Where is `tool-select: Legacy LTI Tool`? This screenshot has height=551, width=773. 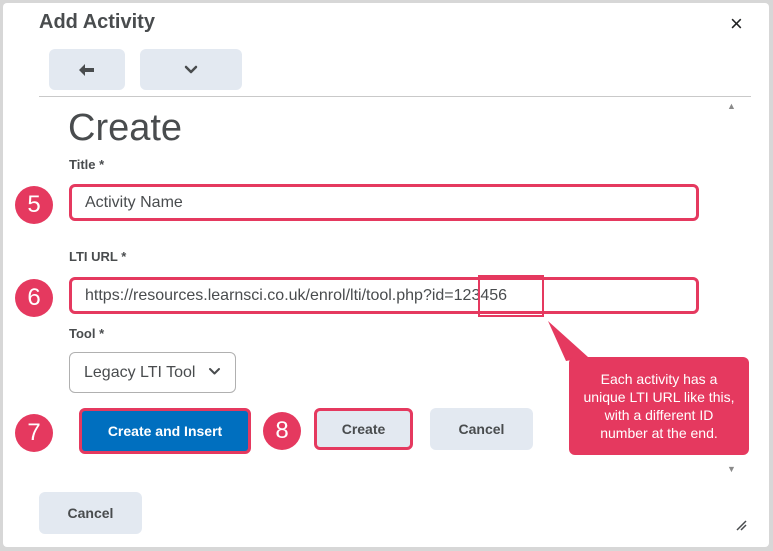 tool-select: Legacy LTI Tool is located at coordinates (152, 372).